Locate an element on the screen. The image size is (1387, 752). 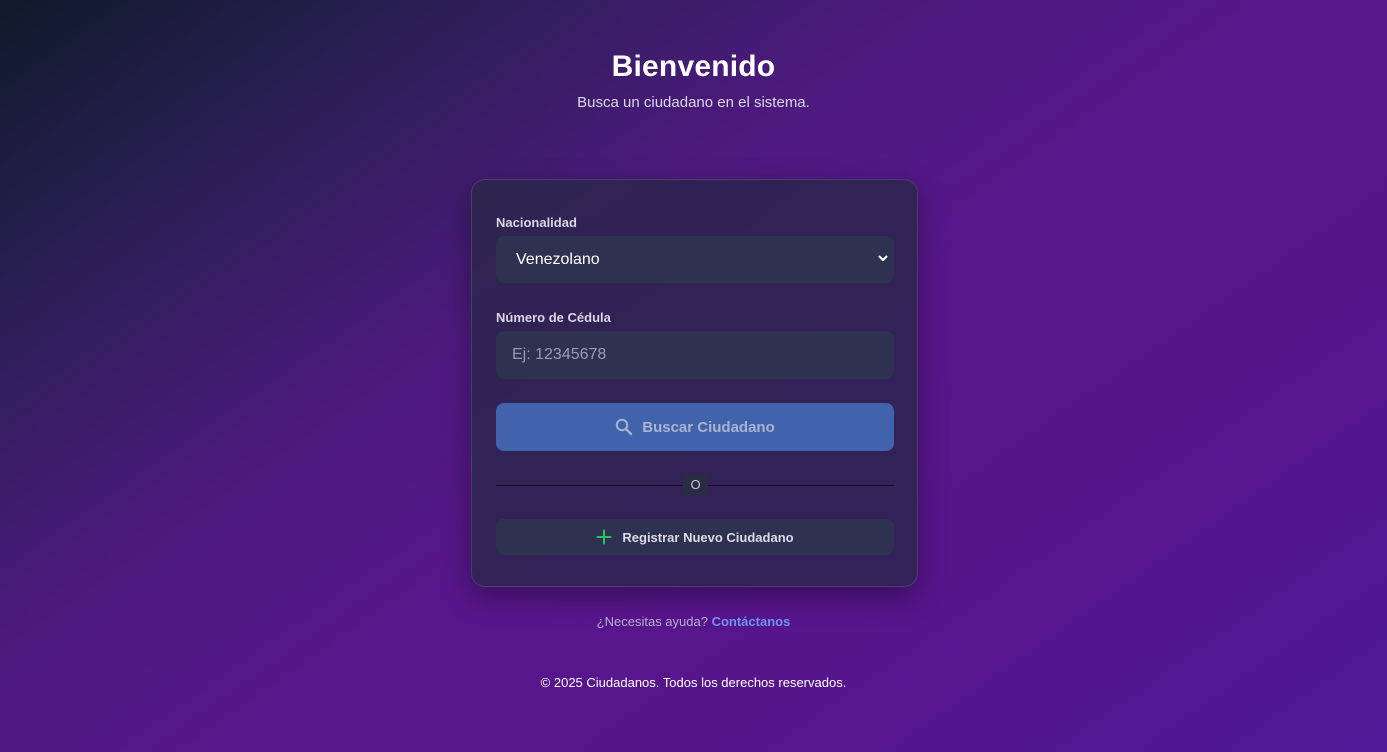
register-citizen-button: Registrar Nuevo Ciudadano is located at coordinates (695, 537).